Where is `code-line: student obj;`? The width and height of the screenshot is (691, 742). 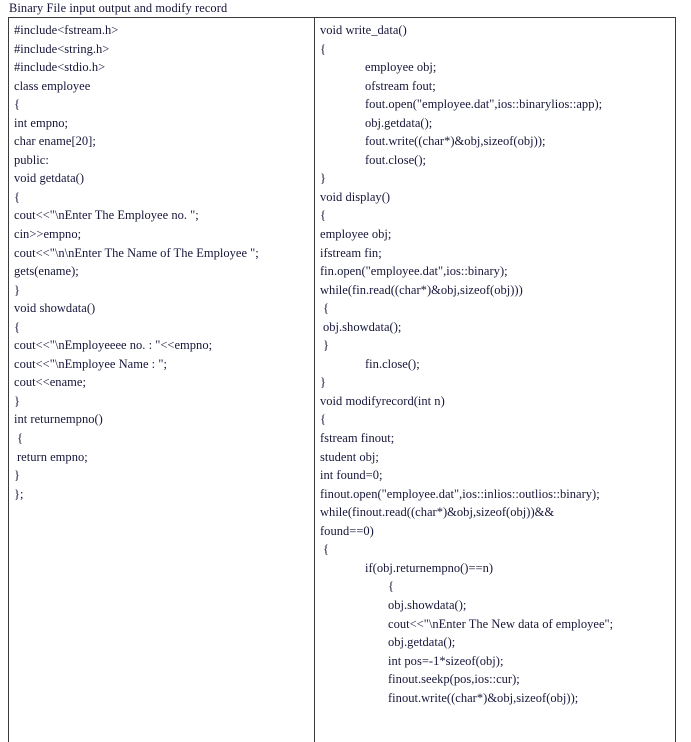
code-line: student obj; is located at coordinates (349, 456).